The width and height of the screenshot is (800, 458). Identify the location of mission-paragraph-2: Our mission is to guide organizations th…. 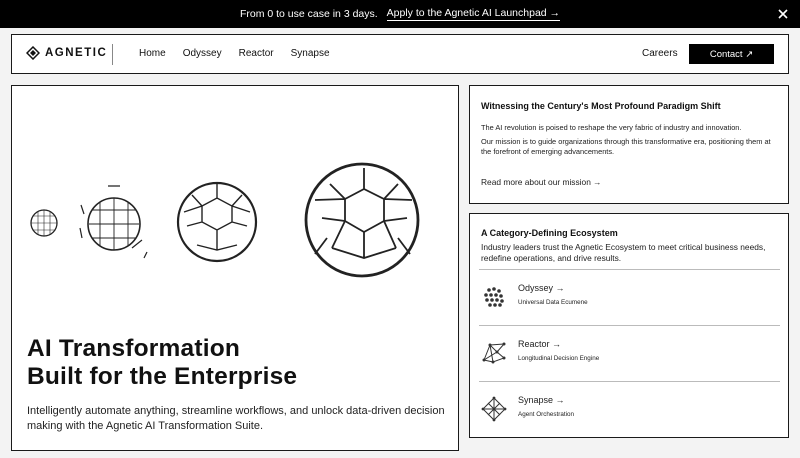
(626, 146).